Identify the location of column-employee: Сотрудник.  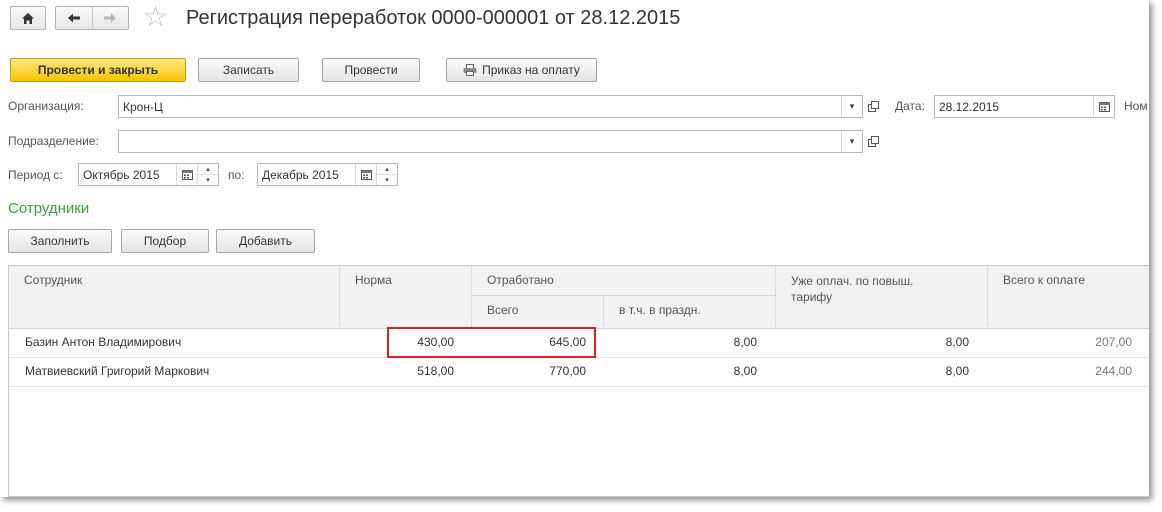
(174, 296).